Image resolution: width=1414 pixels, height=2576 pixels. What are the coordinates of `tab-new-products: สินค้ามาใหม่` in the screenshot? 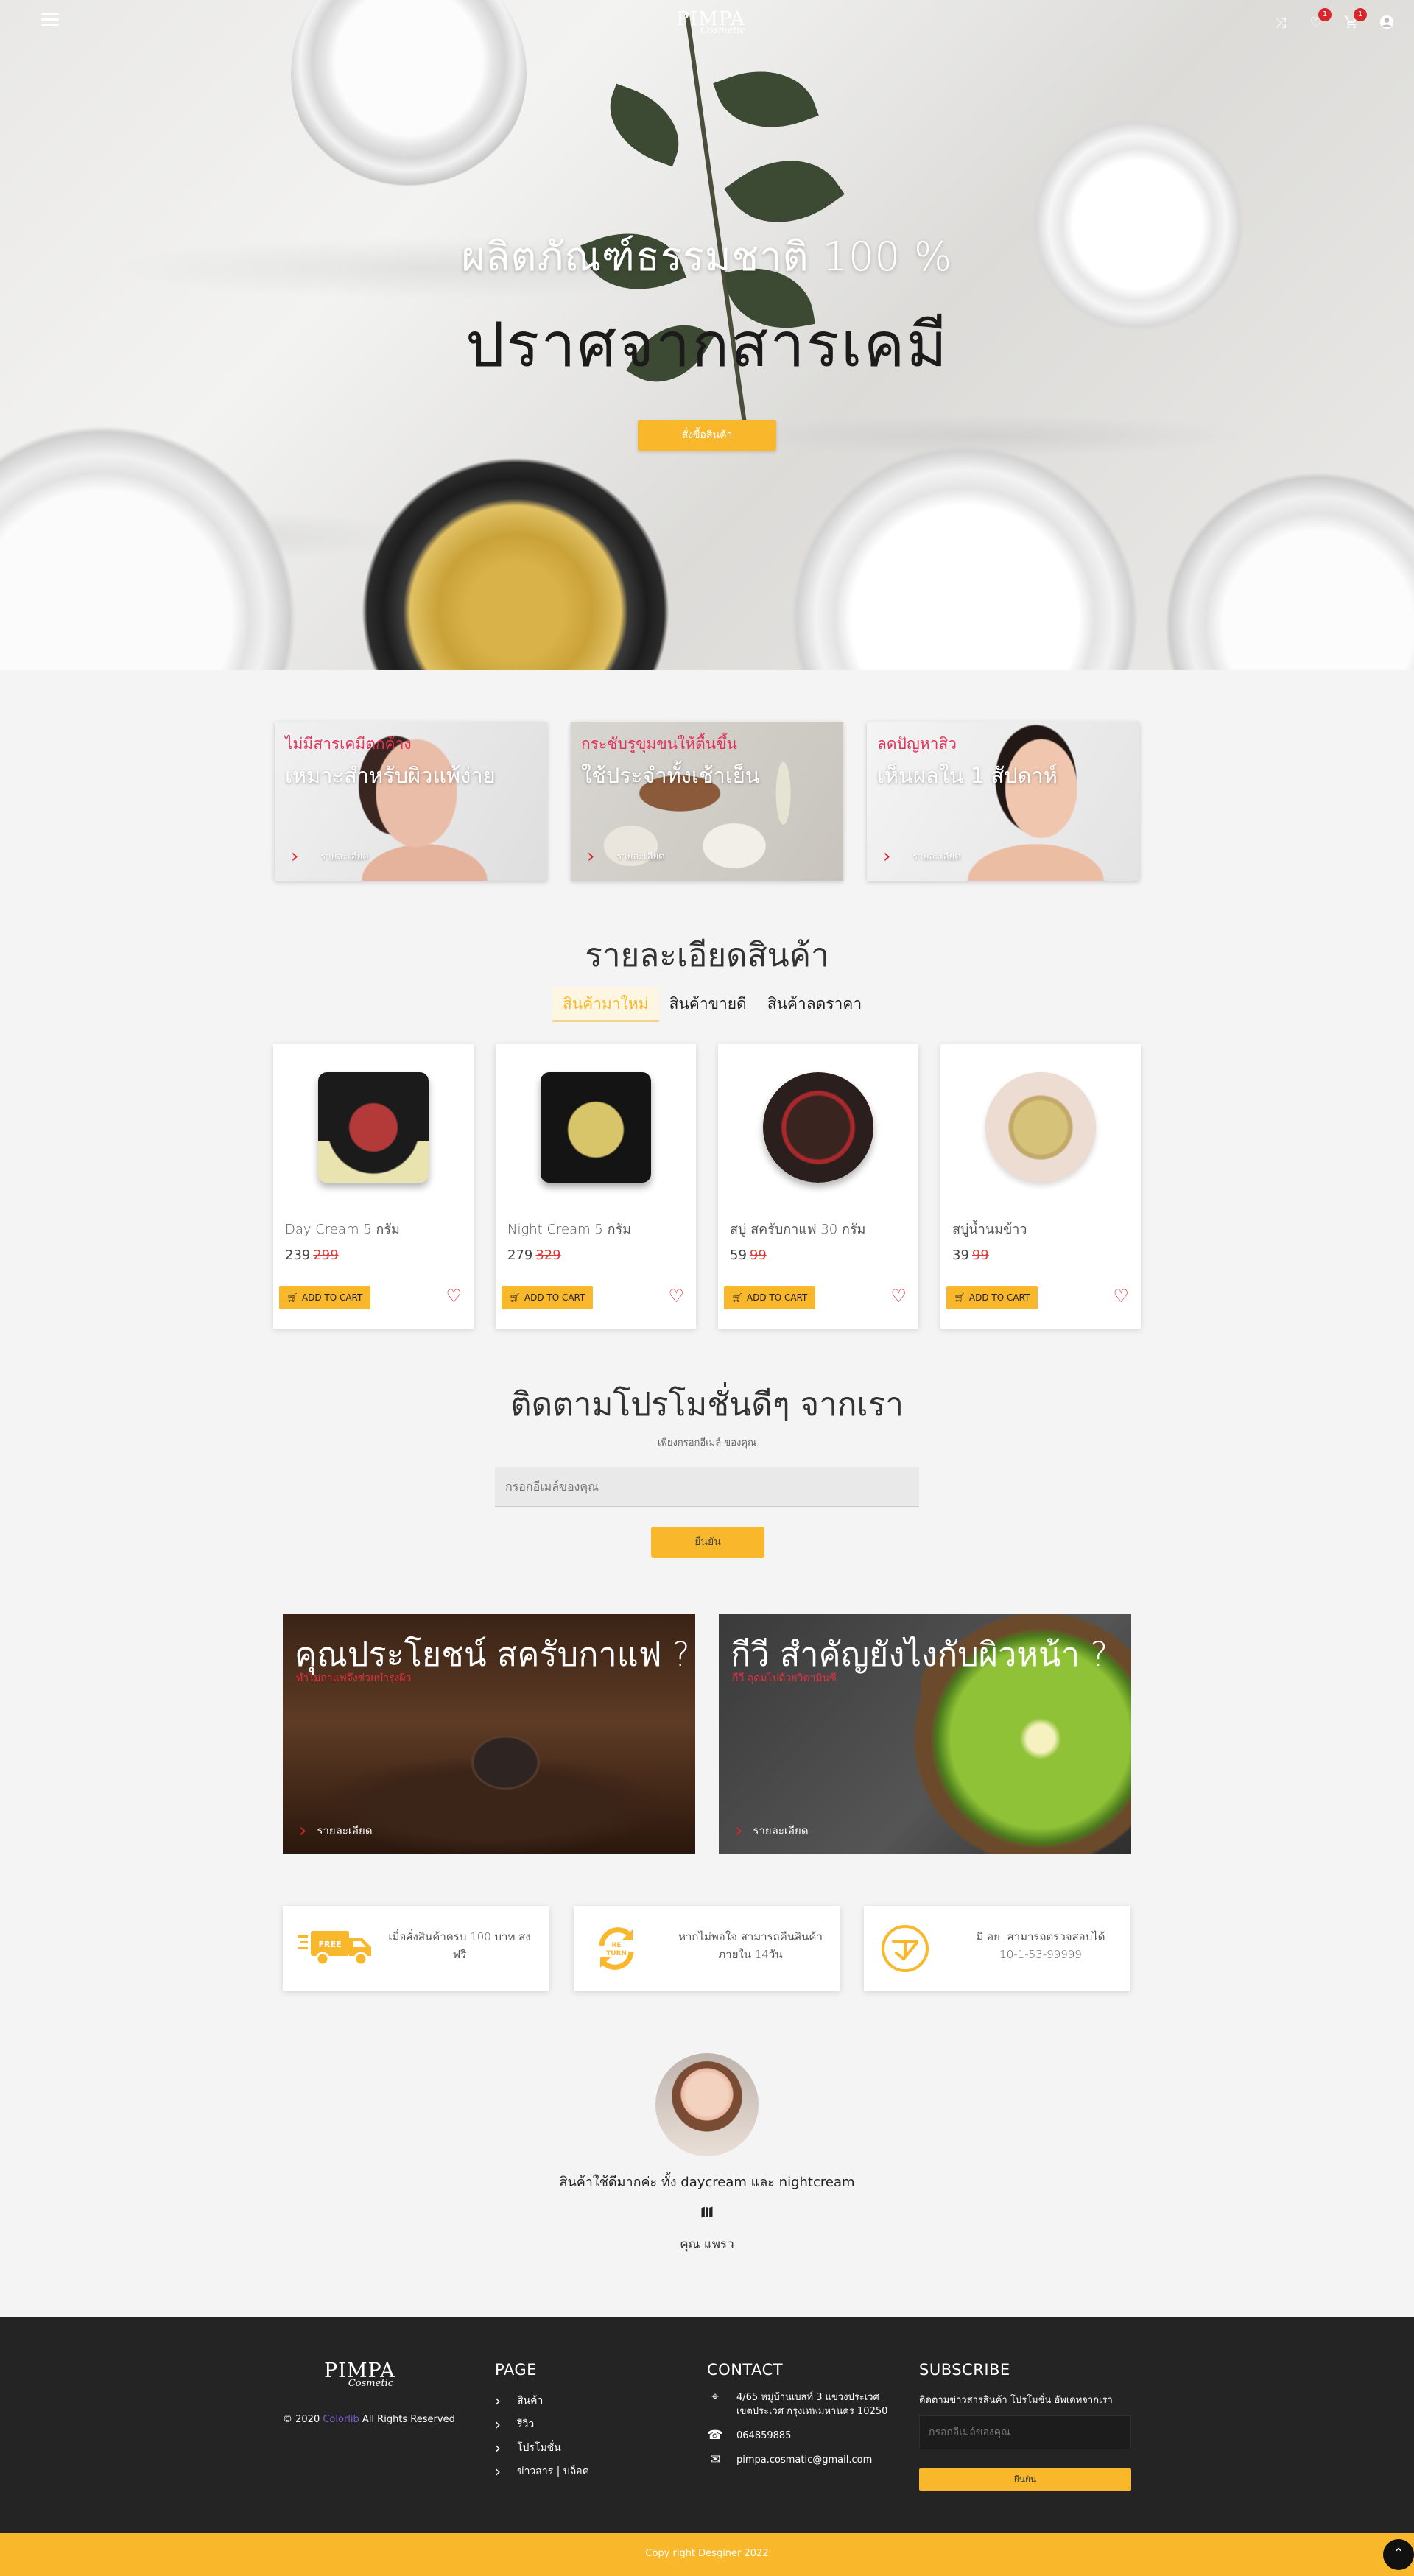 It's located at (605, 1005).